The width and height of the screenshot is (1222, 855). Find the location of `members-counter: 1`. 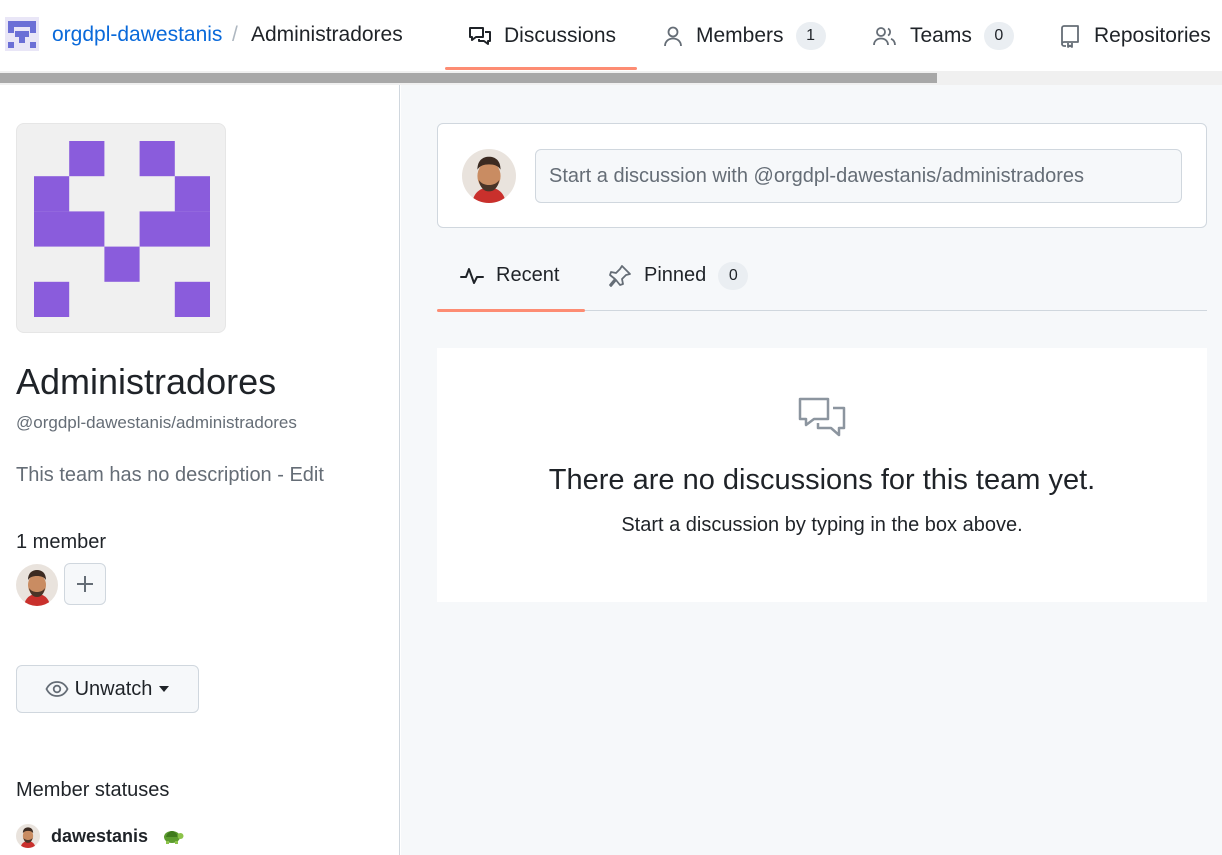

members-counter: 1 is located at coordinates (810, 35).